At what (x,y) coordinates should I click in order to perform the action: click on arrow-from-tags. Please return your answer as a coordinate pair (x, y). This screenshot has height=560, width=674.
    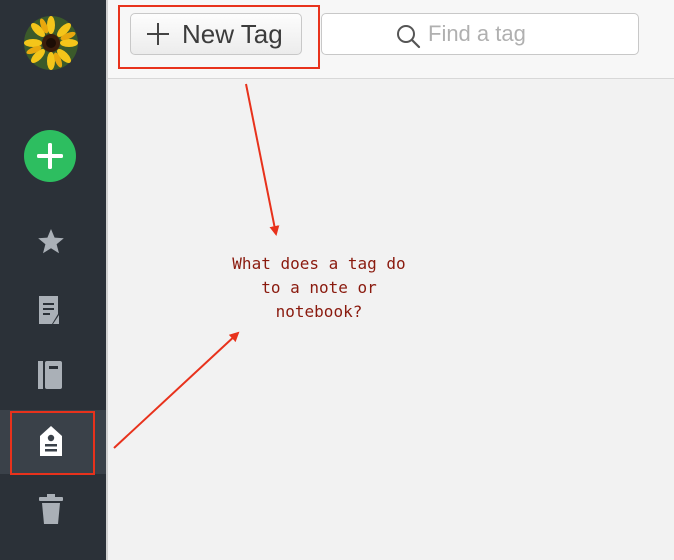
    Looking at the image, I should click on (176, 390).